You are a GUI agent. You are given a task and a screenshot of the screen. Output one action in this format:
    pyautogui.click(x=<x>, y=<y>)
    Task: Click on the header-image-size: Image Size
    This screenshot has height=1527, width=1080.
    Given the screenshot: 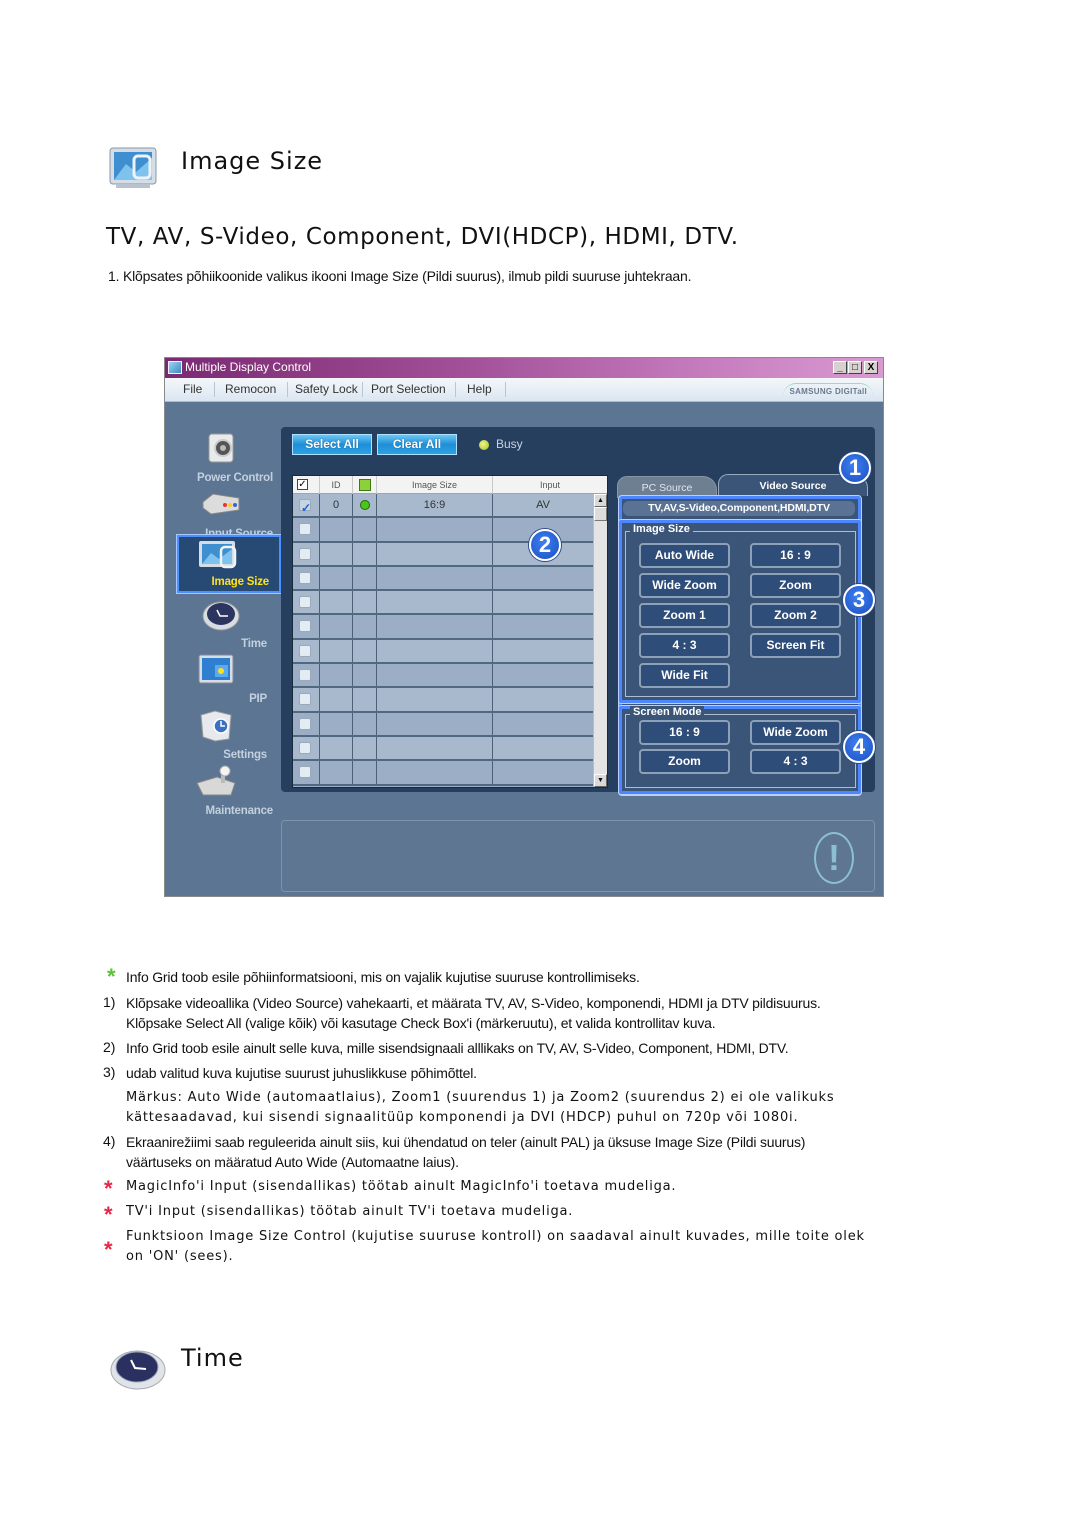 What is the action you would take?
    pyautogui.click(x=435, y=485)
    